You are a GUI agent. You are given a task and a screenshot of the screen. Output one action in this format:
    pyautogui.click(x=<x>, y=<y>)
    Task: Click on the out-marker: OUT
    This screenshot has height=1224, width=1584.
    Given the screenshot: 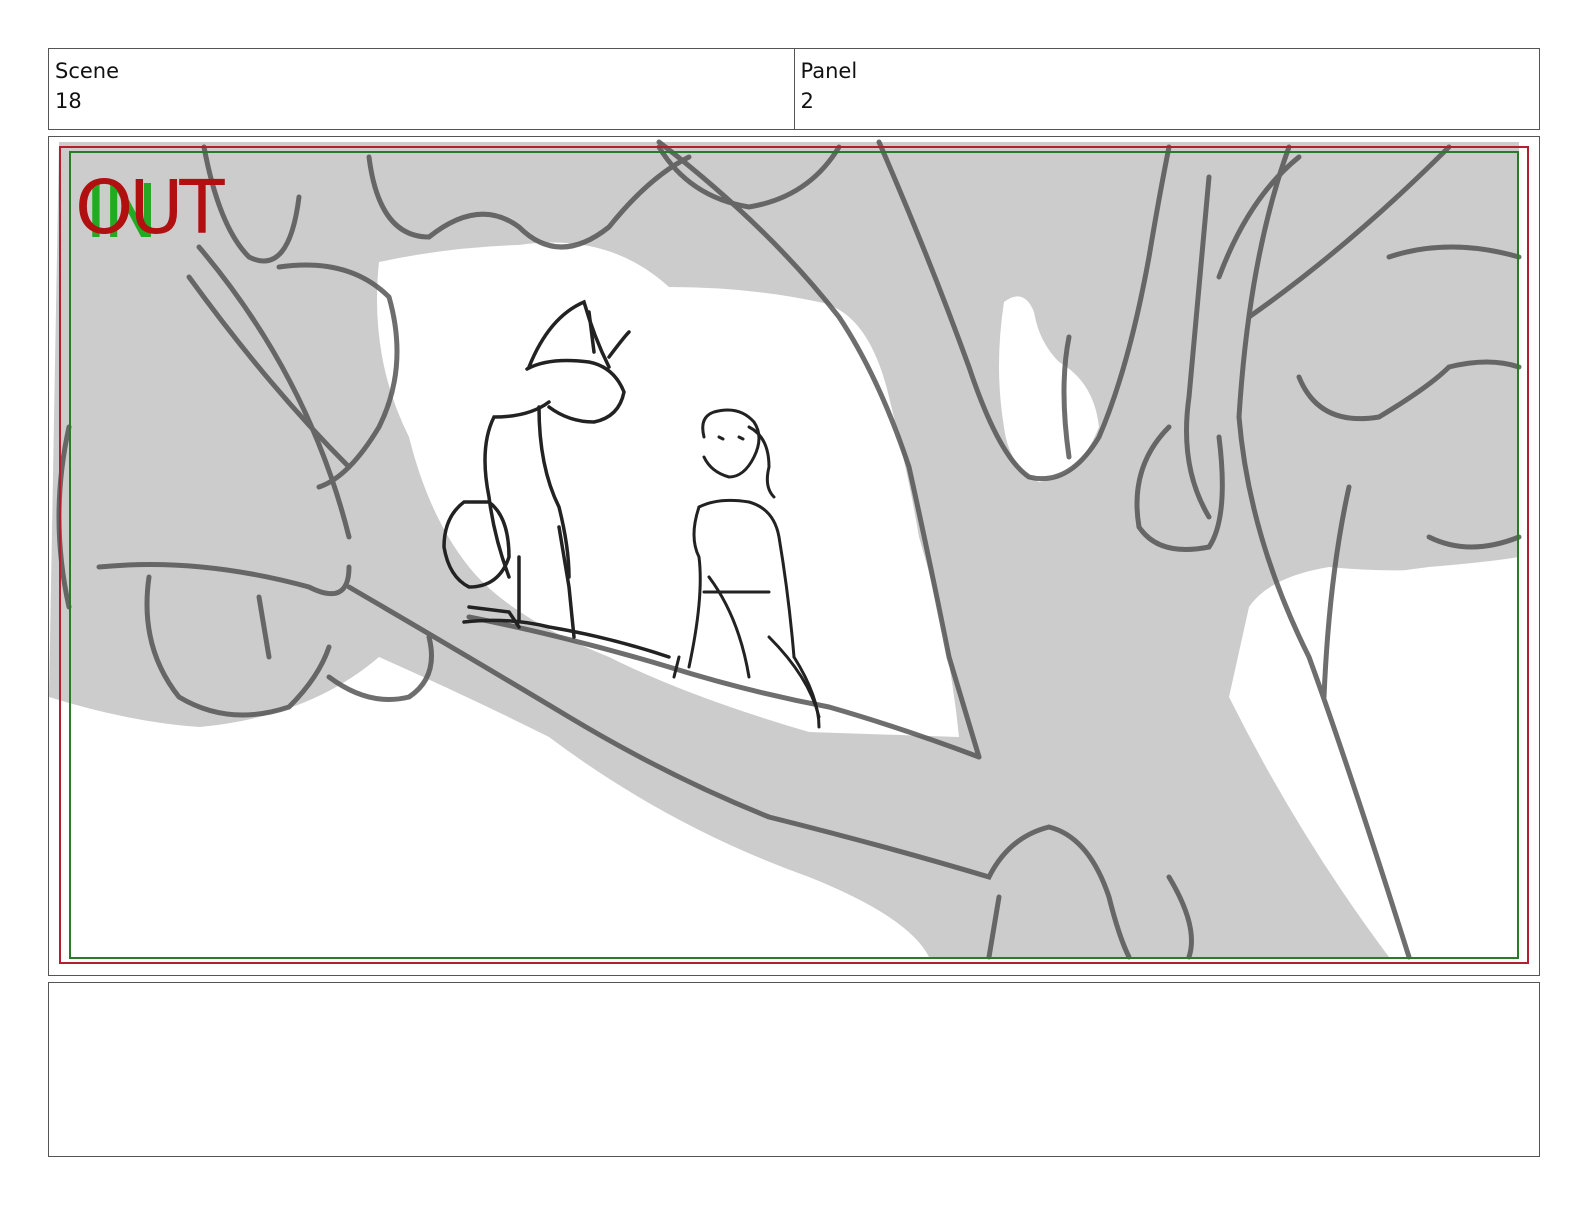 What is the action you would take?
    pyautogui.click(x=150, y=208)
    